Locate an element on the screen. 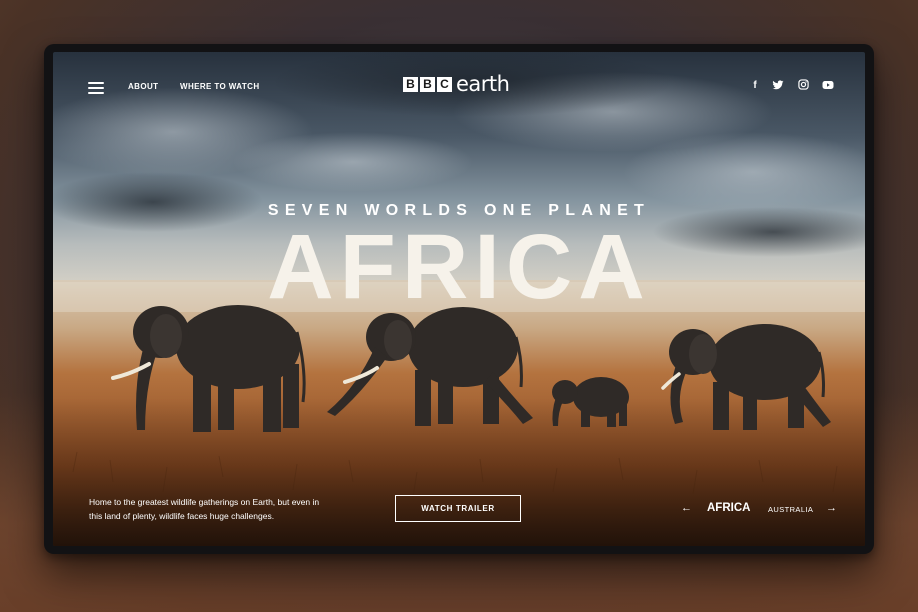 The width and height of the screenshot is (918, 612). facebook-icon: f is located at coordinates (755, 86).